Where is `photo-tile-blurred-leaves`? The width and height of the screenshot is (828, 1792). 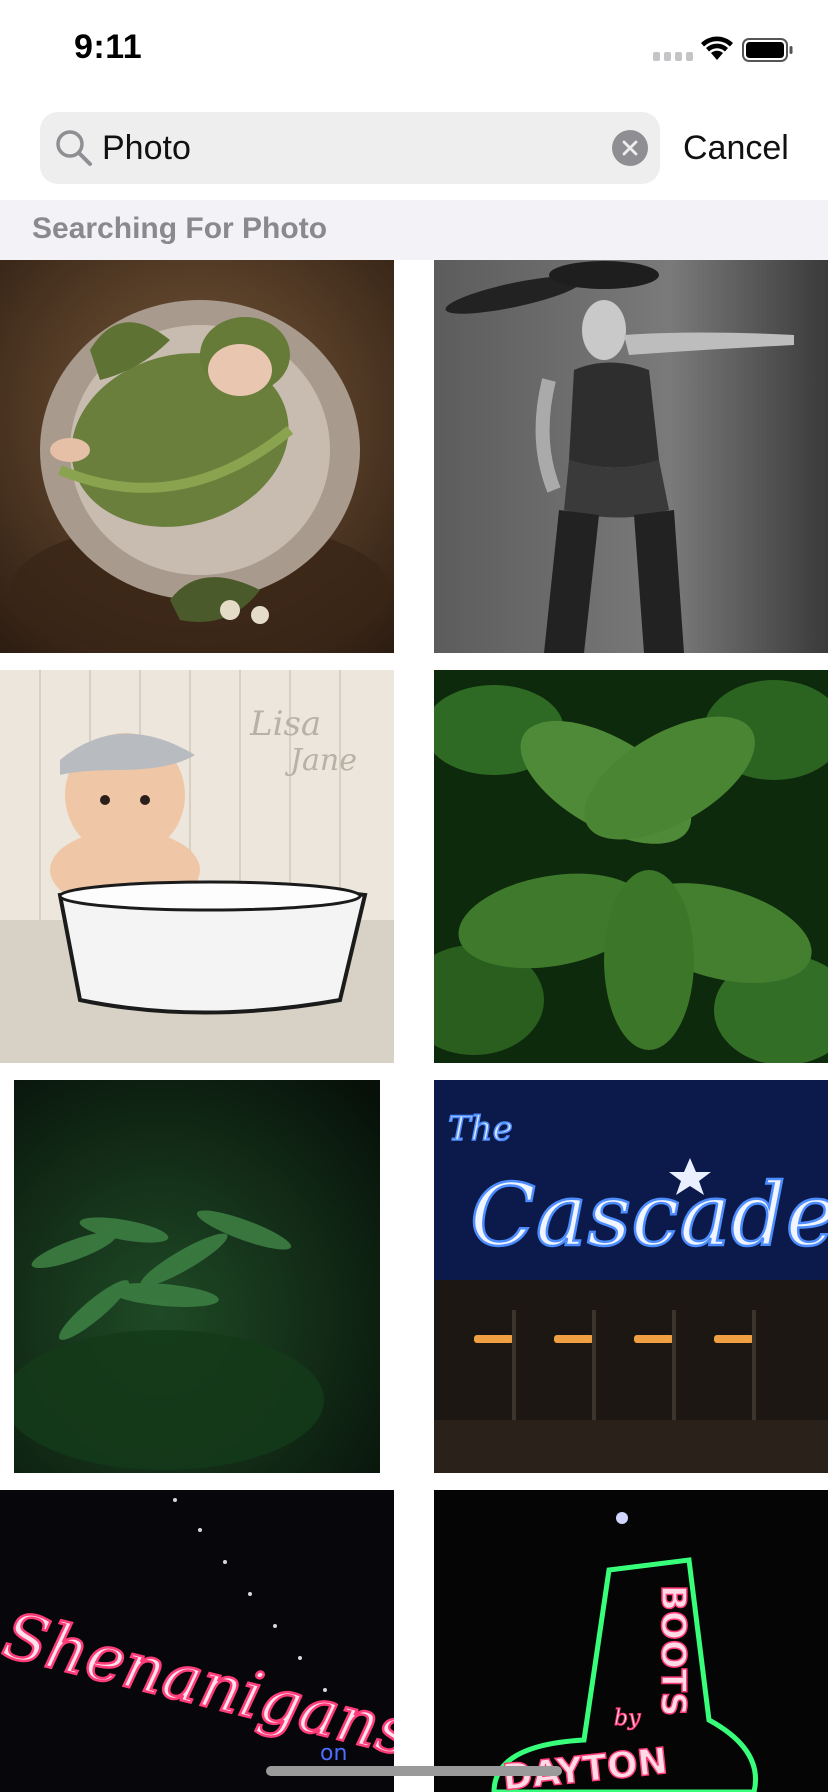
photo-tile-blurred-leaves is located at coordinates (197, 1276).